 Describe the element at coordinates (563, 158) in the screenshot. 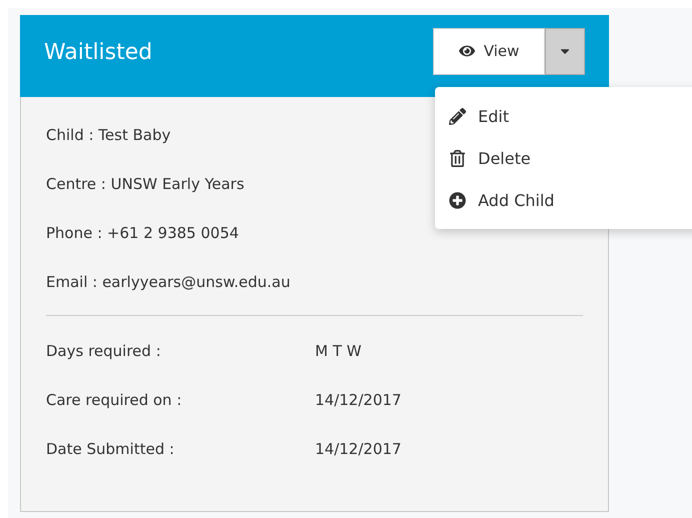

I see `menu-item: Delete` at that location.